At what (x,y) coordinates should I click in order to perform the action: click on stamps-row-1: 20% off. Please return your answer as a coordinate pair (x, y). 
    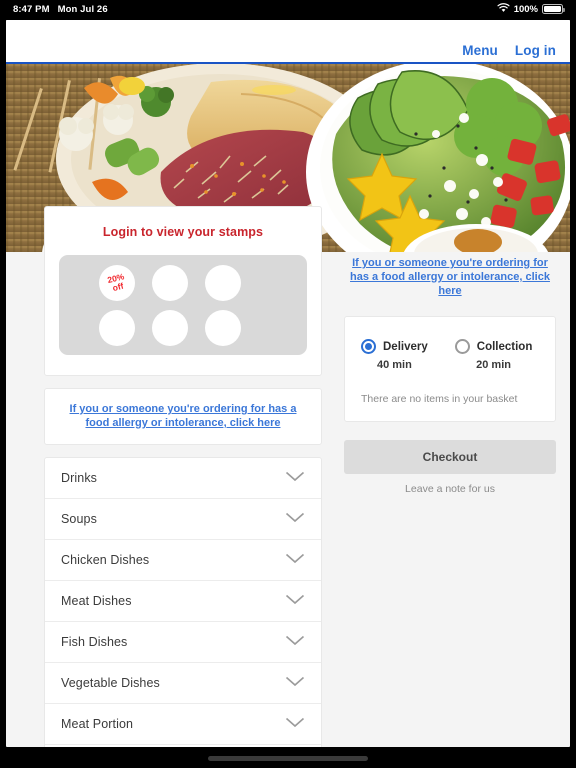
    Looking at the image, I should click on (196, 282).